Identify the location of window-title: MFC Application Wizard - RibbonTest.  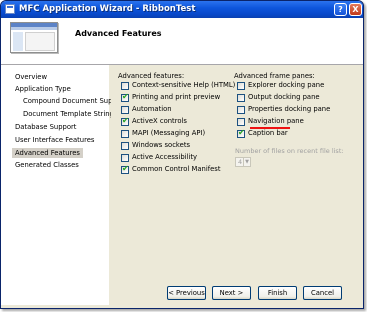
(107, 9).